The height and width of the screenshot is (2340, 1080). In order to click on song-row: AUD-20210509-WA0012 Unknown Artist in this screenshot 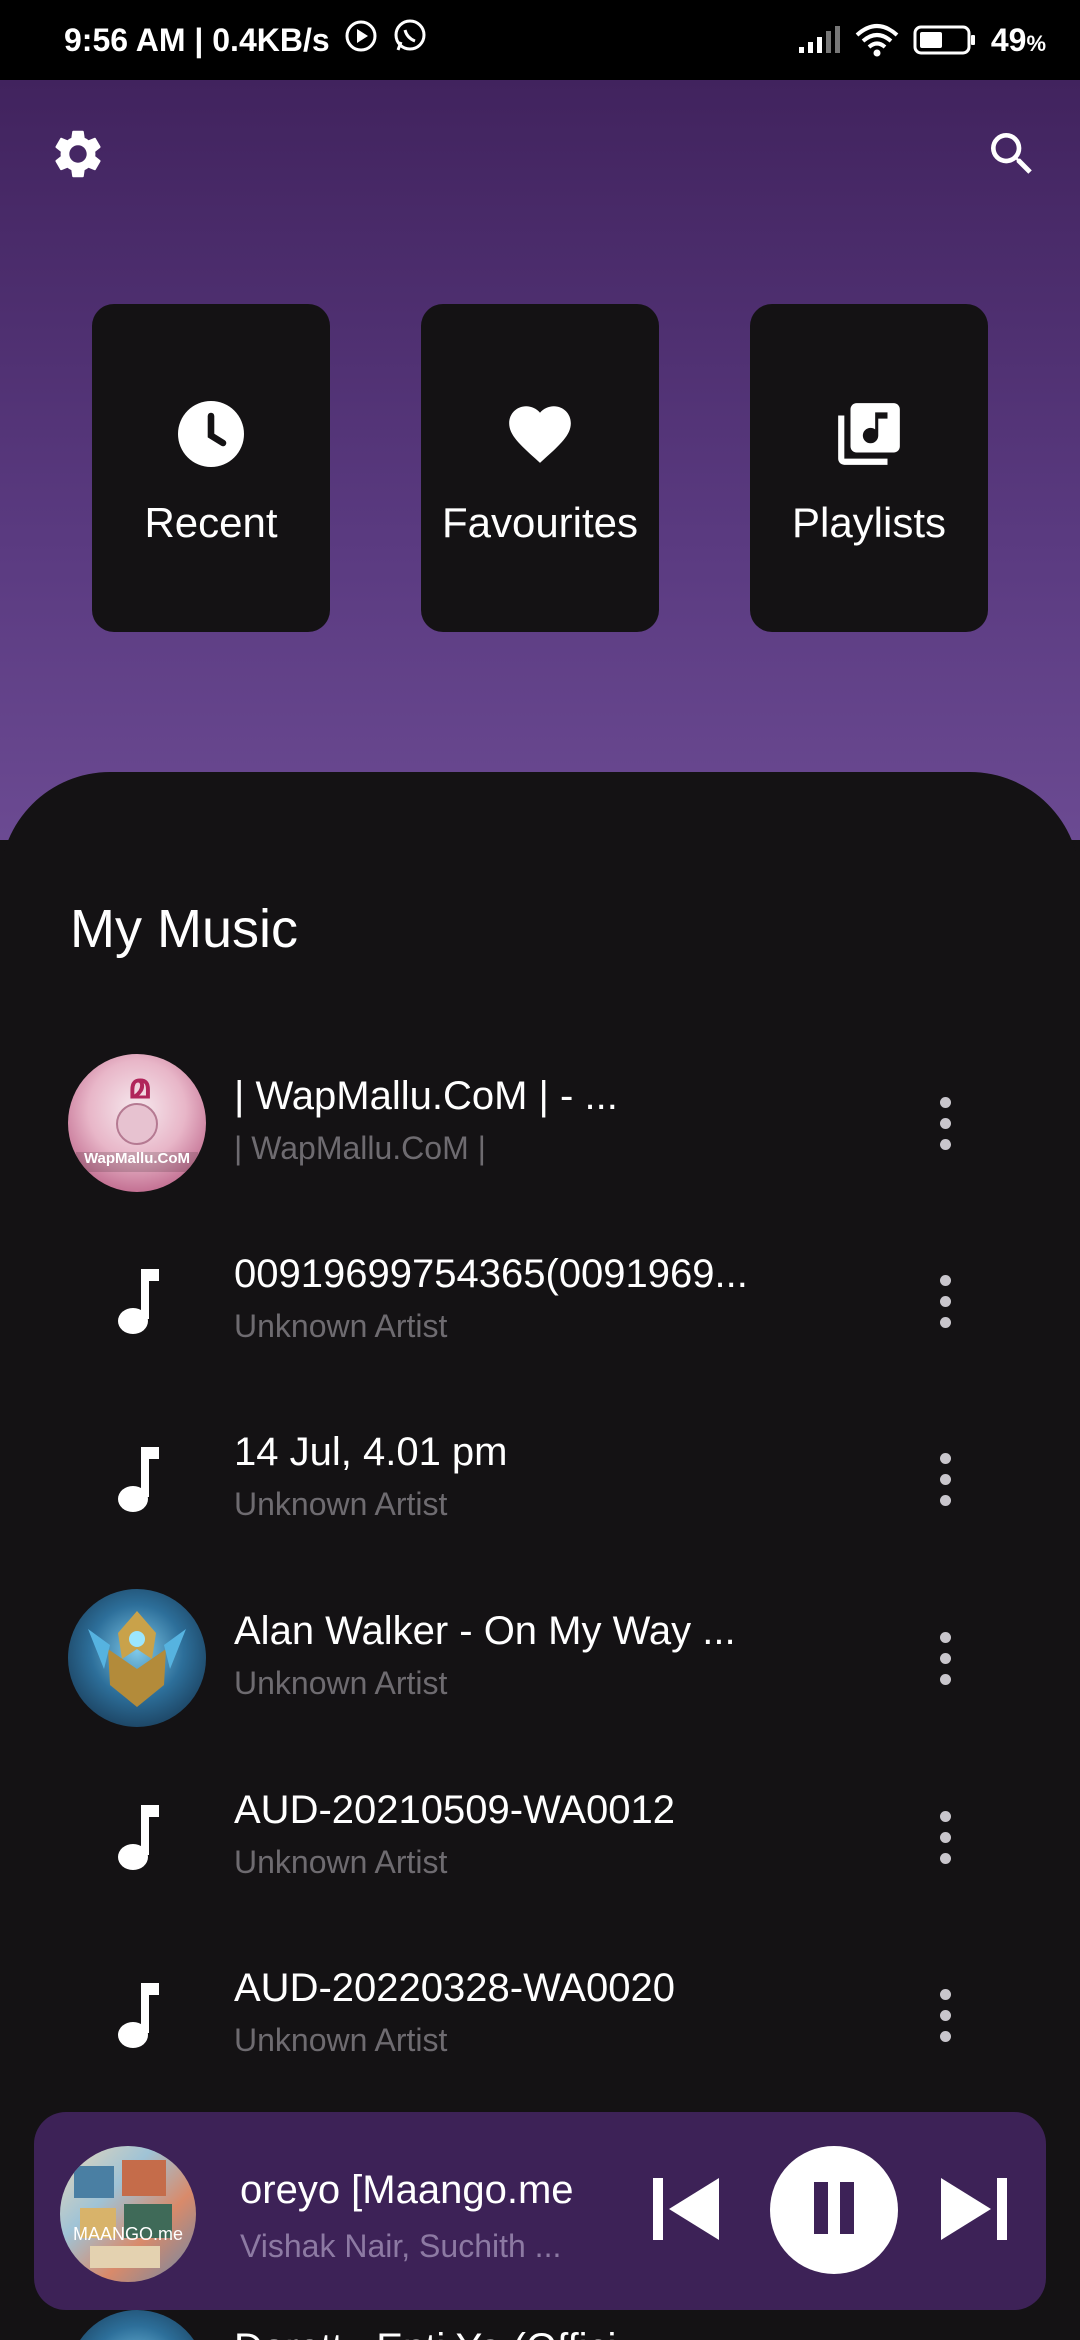, I will do `click(540, 1837)`.